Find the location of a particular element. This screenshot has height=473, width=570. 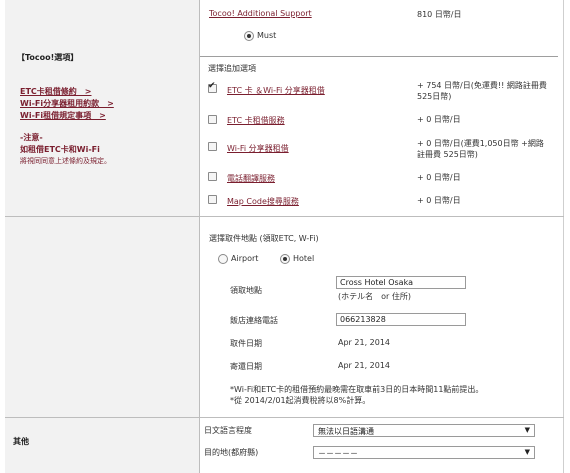

option-price: + 0 日幣/日(運費1,050日幣 +網路 is located at coordinates (480, 143).